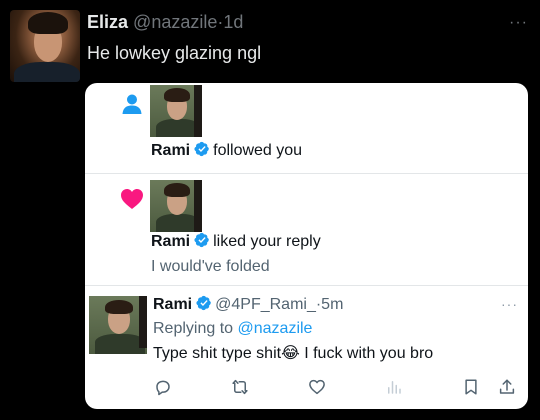 This screenshot has width=540, height=420. Describe the element at coordinates (240, 387) in the screenshot. I see `repost-icon` at that location.